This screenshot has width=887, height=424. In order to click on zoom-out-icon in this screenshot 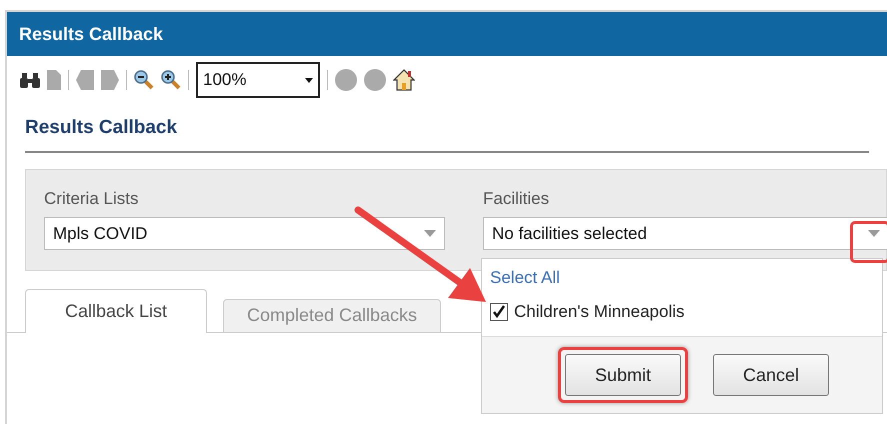, I will do `click(144, 80)`.